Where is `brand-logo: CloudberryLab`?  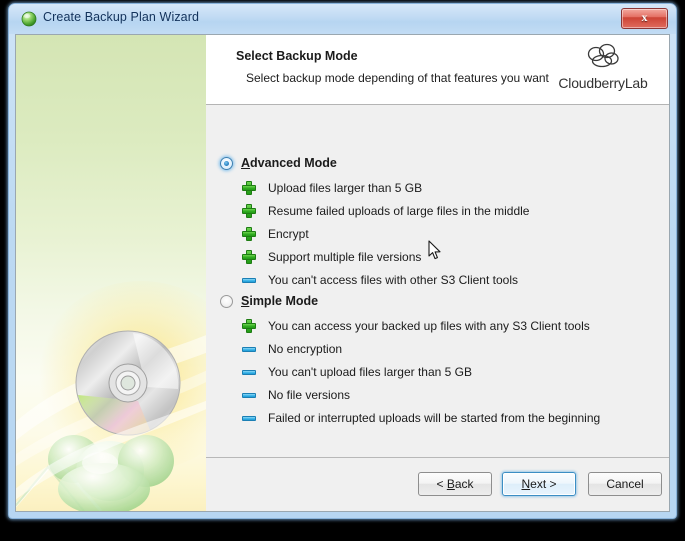 brand-logo: CloudberryLab is located at coordinates (603, 66).